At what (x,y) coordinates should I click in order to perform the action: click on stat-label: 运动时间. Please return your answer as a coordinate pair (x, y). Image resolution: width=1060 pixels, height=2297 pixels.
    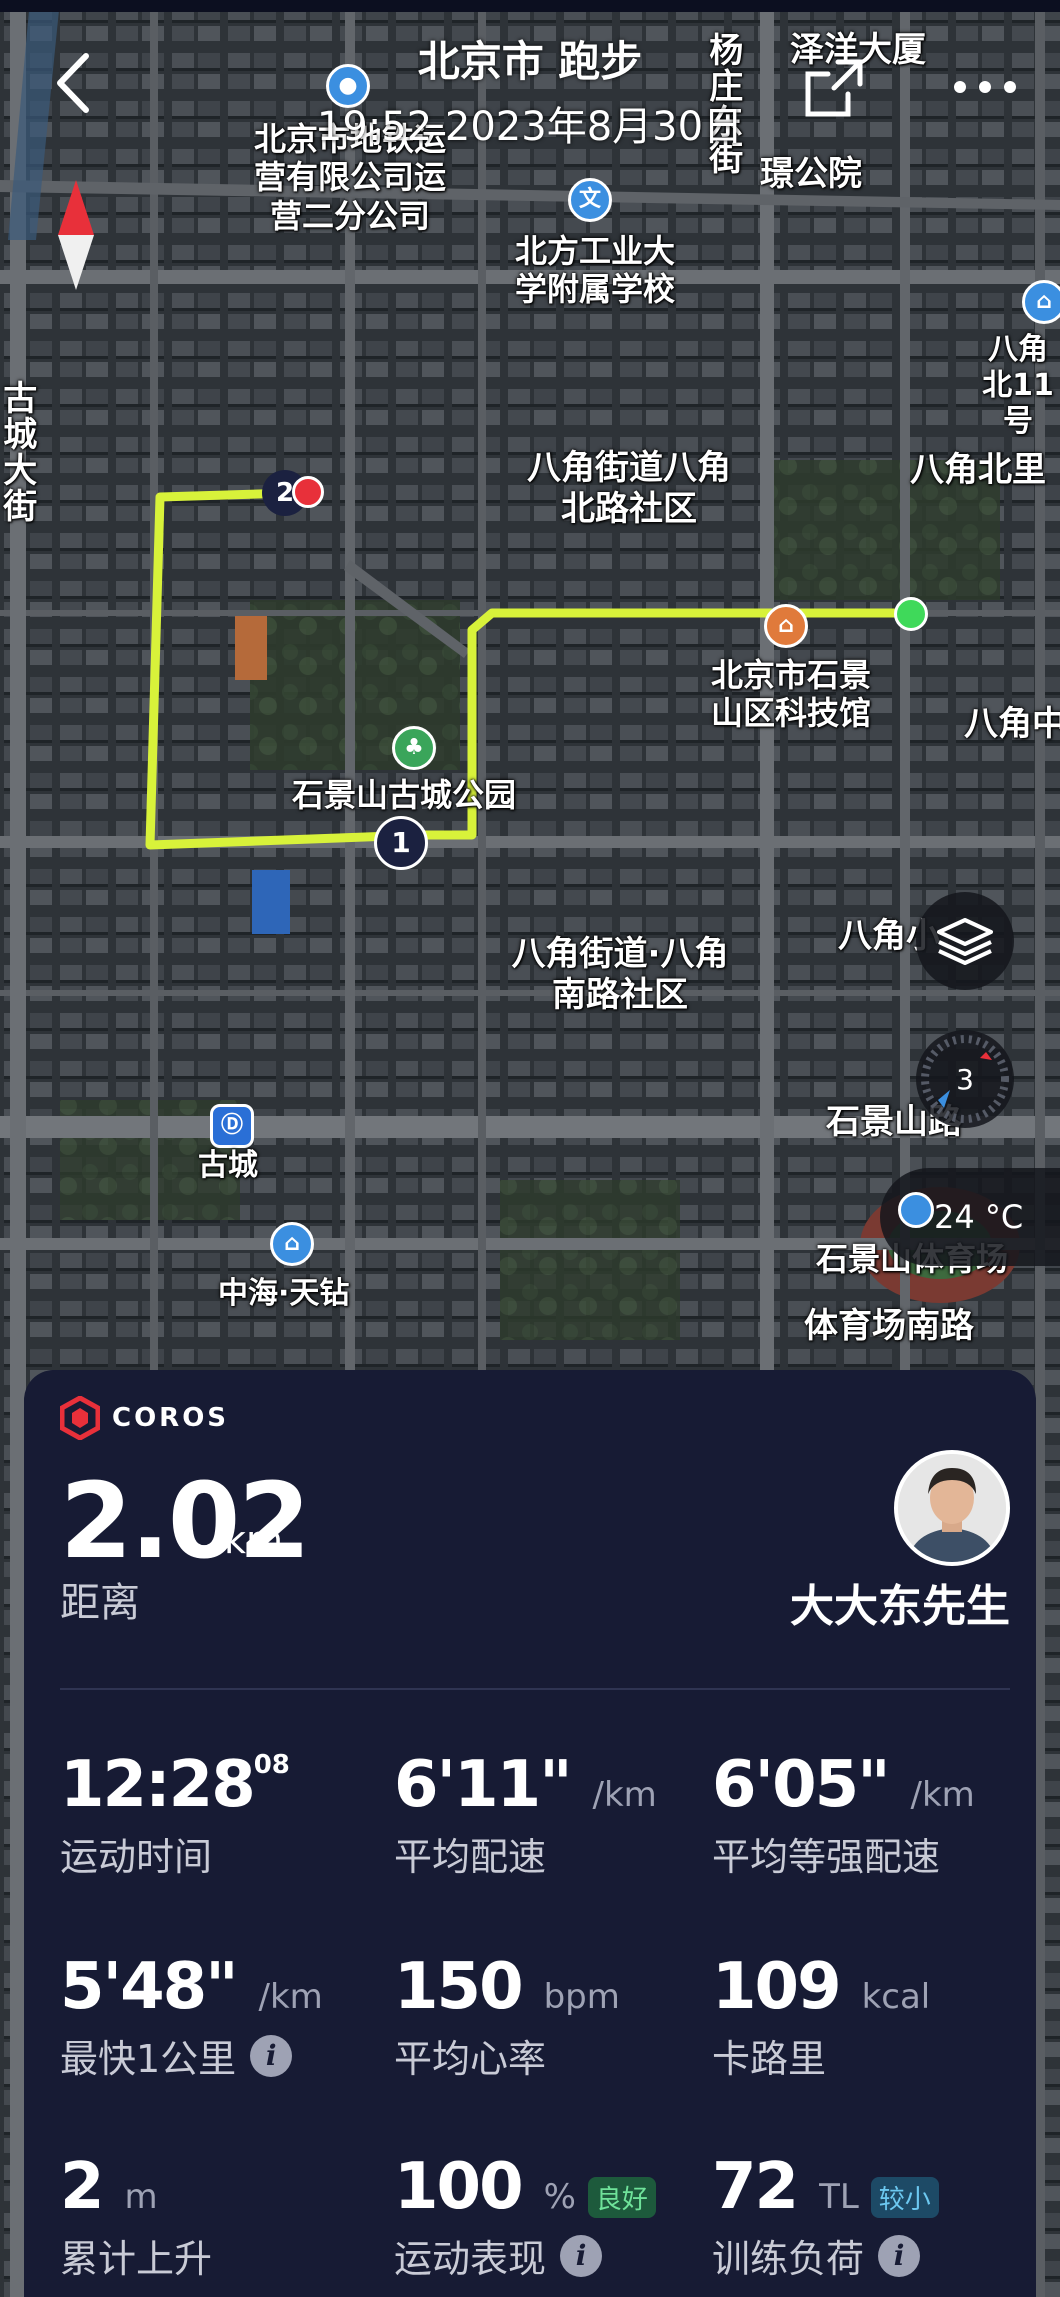
    Looking at the image, I should click on (136, 1857).